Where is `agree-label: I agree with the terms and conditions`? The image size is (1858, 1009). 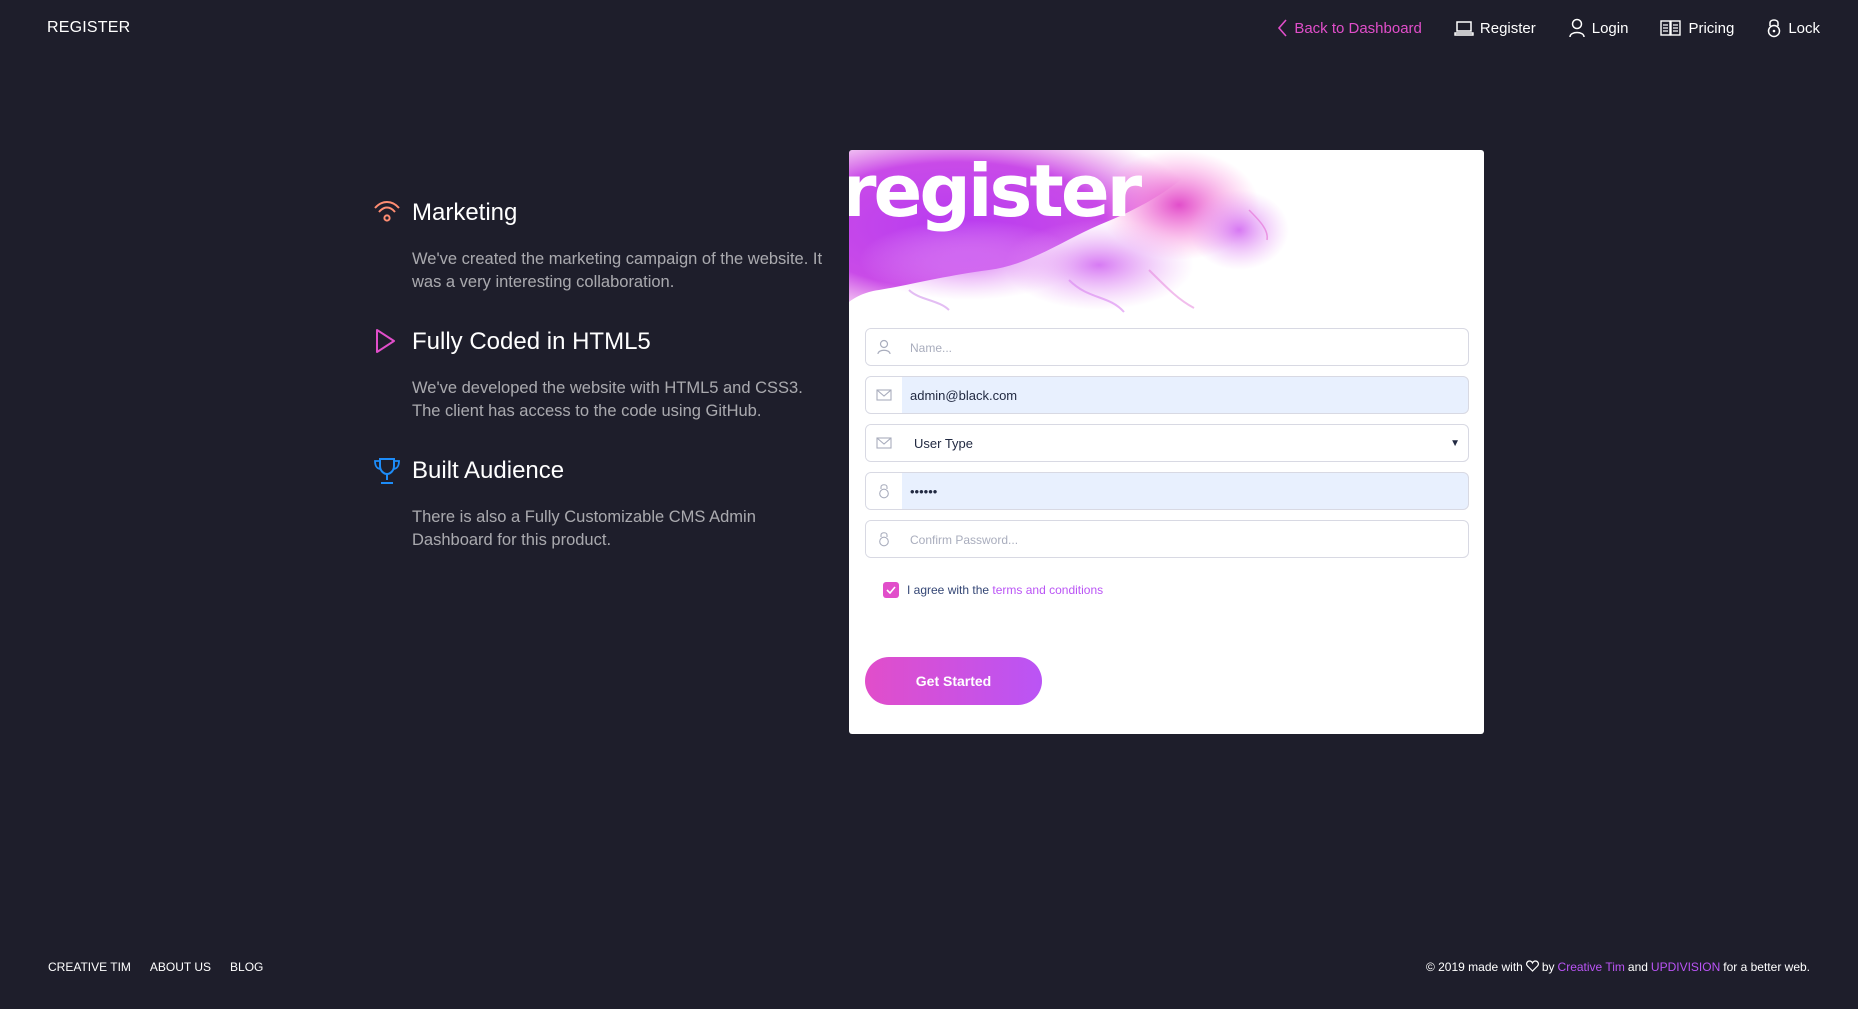
agree-label: I agree with the terms and conditions is located at coordinates (1005, 590).